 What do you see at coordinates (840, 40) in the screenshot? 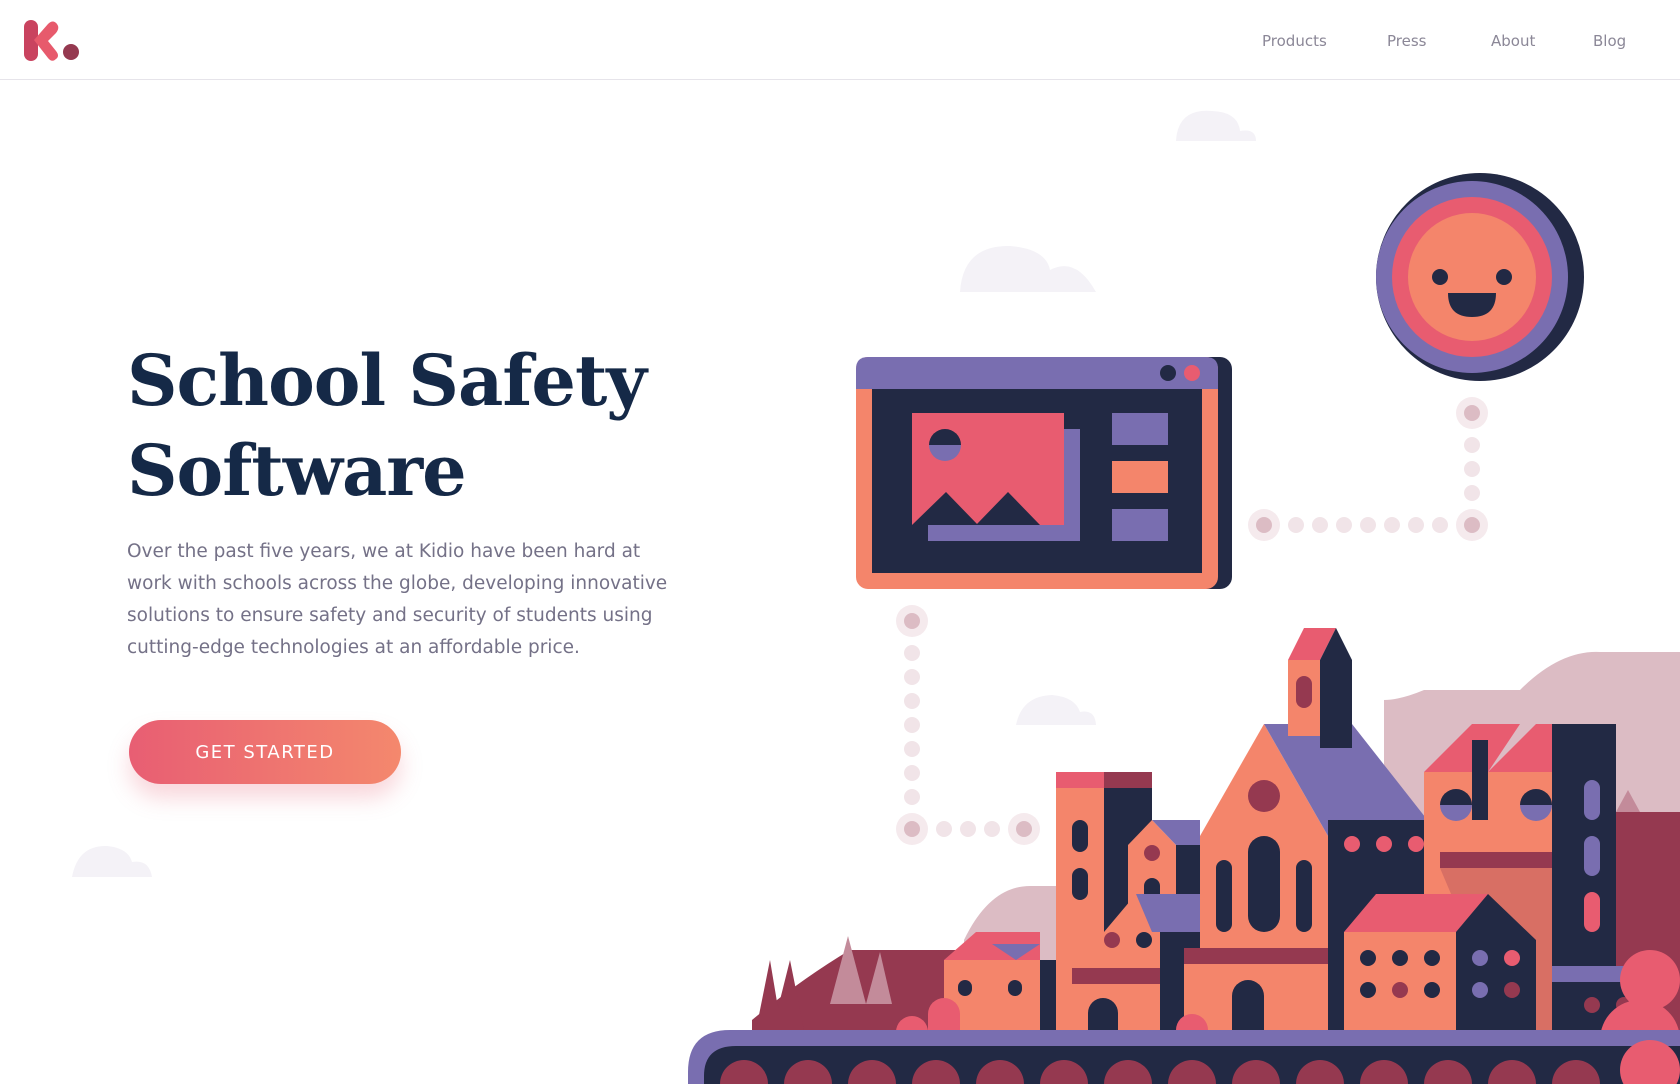
I see `top-bar: Products Press About Blog` at bounding box center [840, 40].